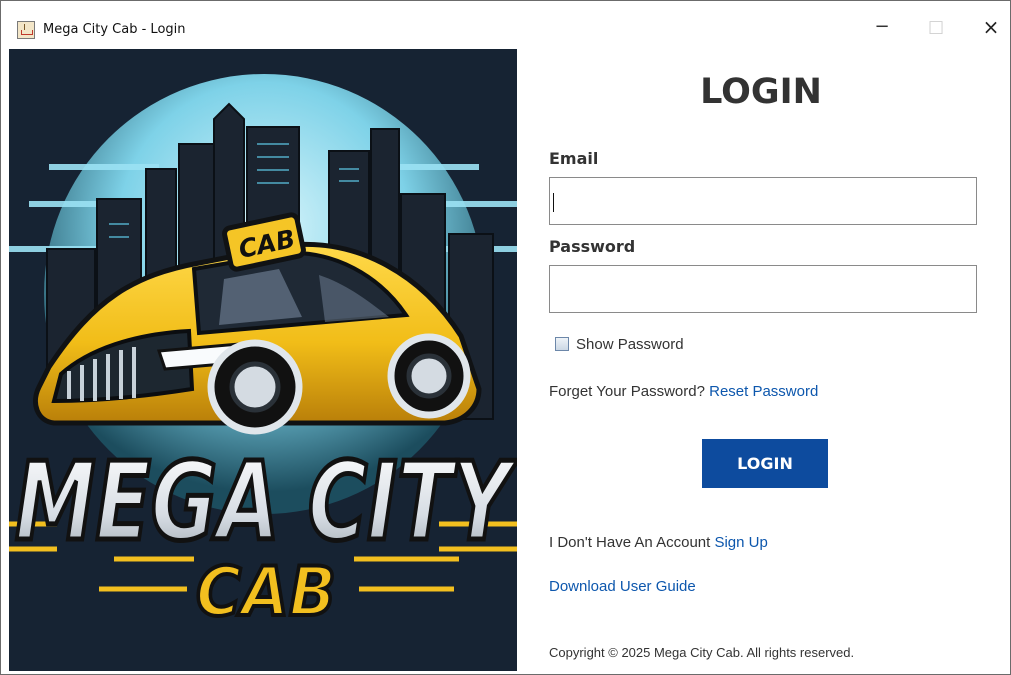 Image resolution: width=1011 pixels, height=675 pixels. I want to click on email-label: Email, so click(574, 158).